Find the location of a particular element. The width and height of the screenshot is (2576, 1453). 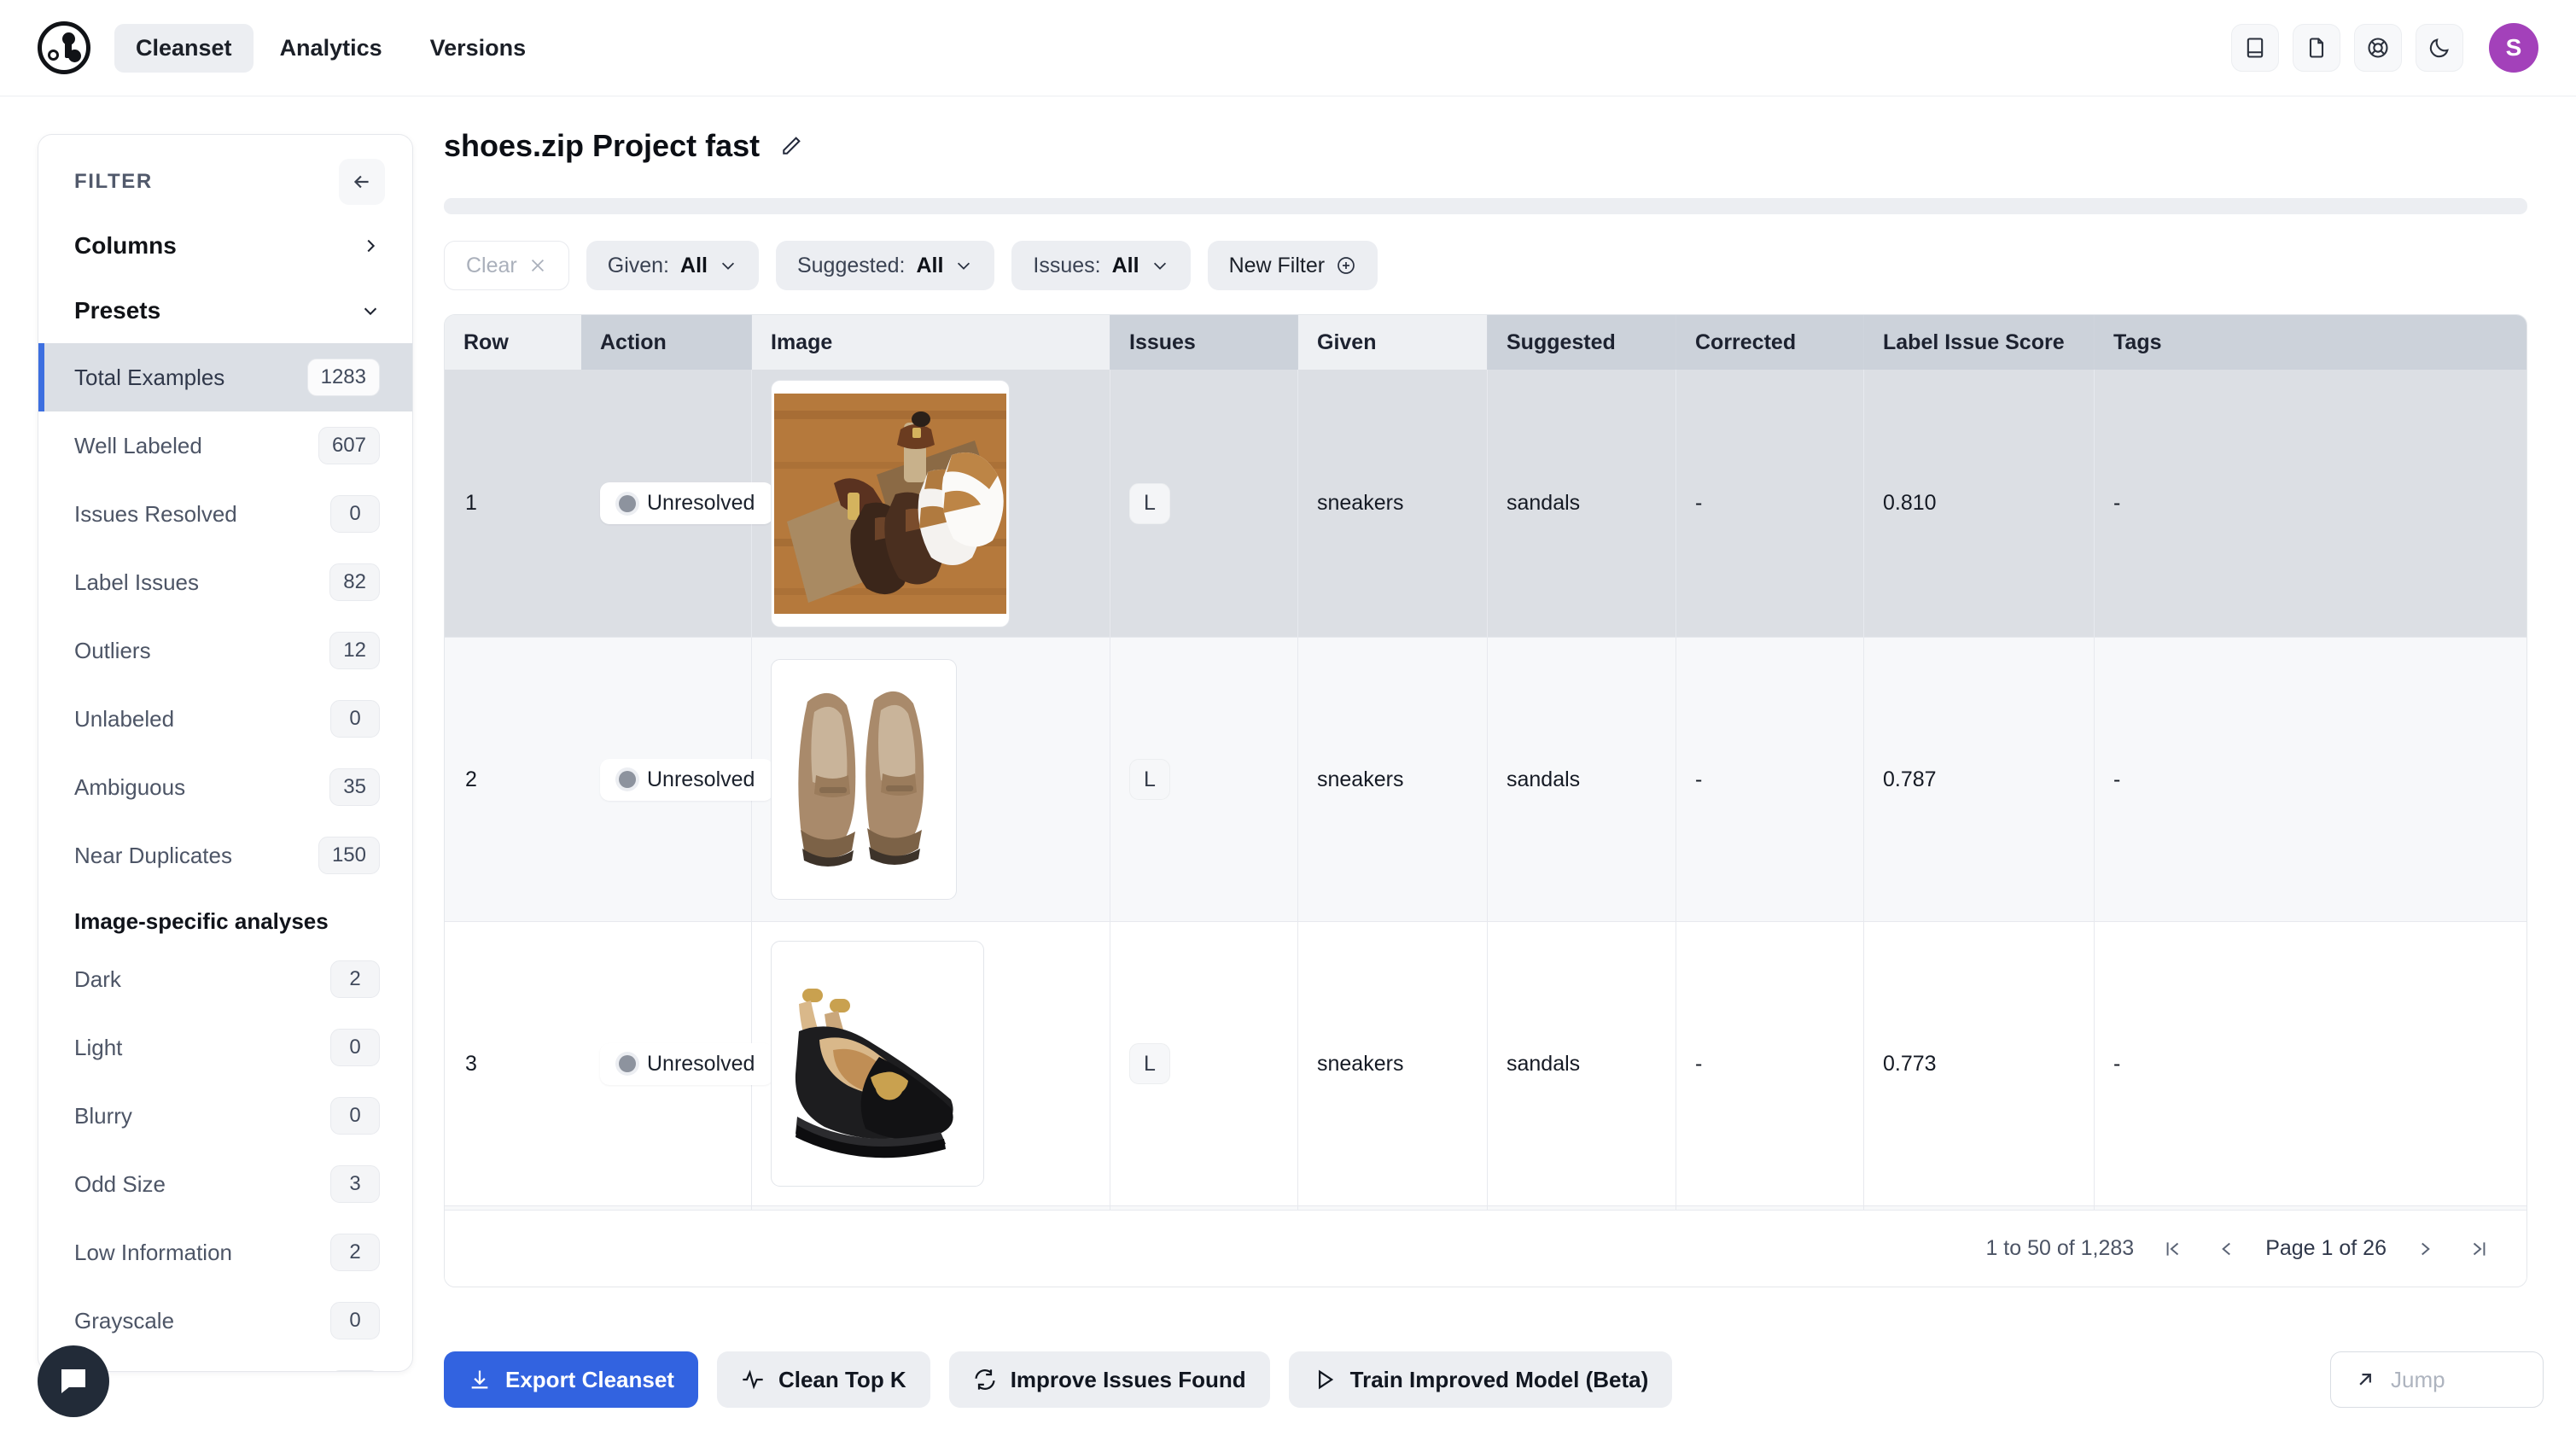

sidebar-item-odd-size: Odd Size 3 is located at coordinates (225, 1184).